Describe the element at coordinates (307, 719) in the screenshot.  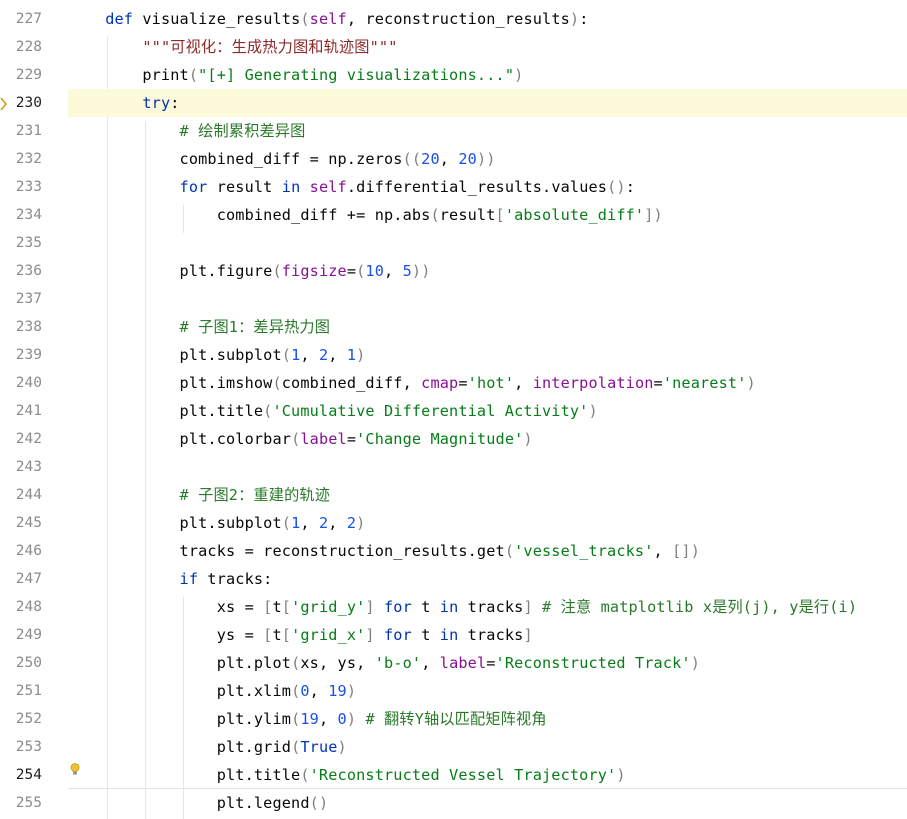
I see `code-text: plt.ylim(19, 0) # 翻转Y轴以匹配矩阵视角` at that location.